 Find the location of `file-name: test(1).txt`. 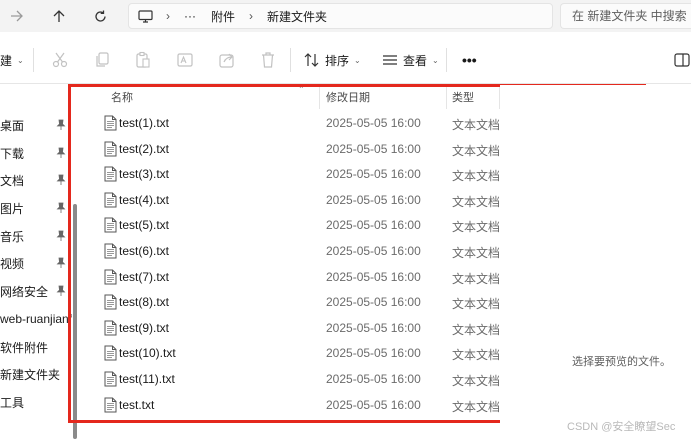

file-name: test(1).txt is located at coordinates (144, 123).